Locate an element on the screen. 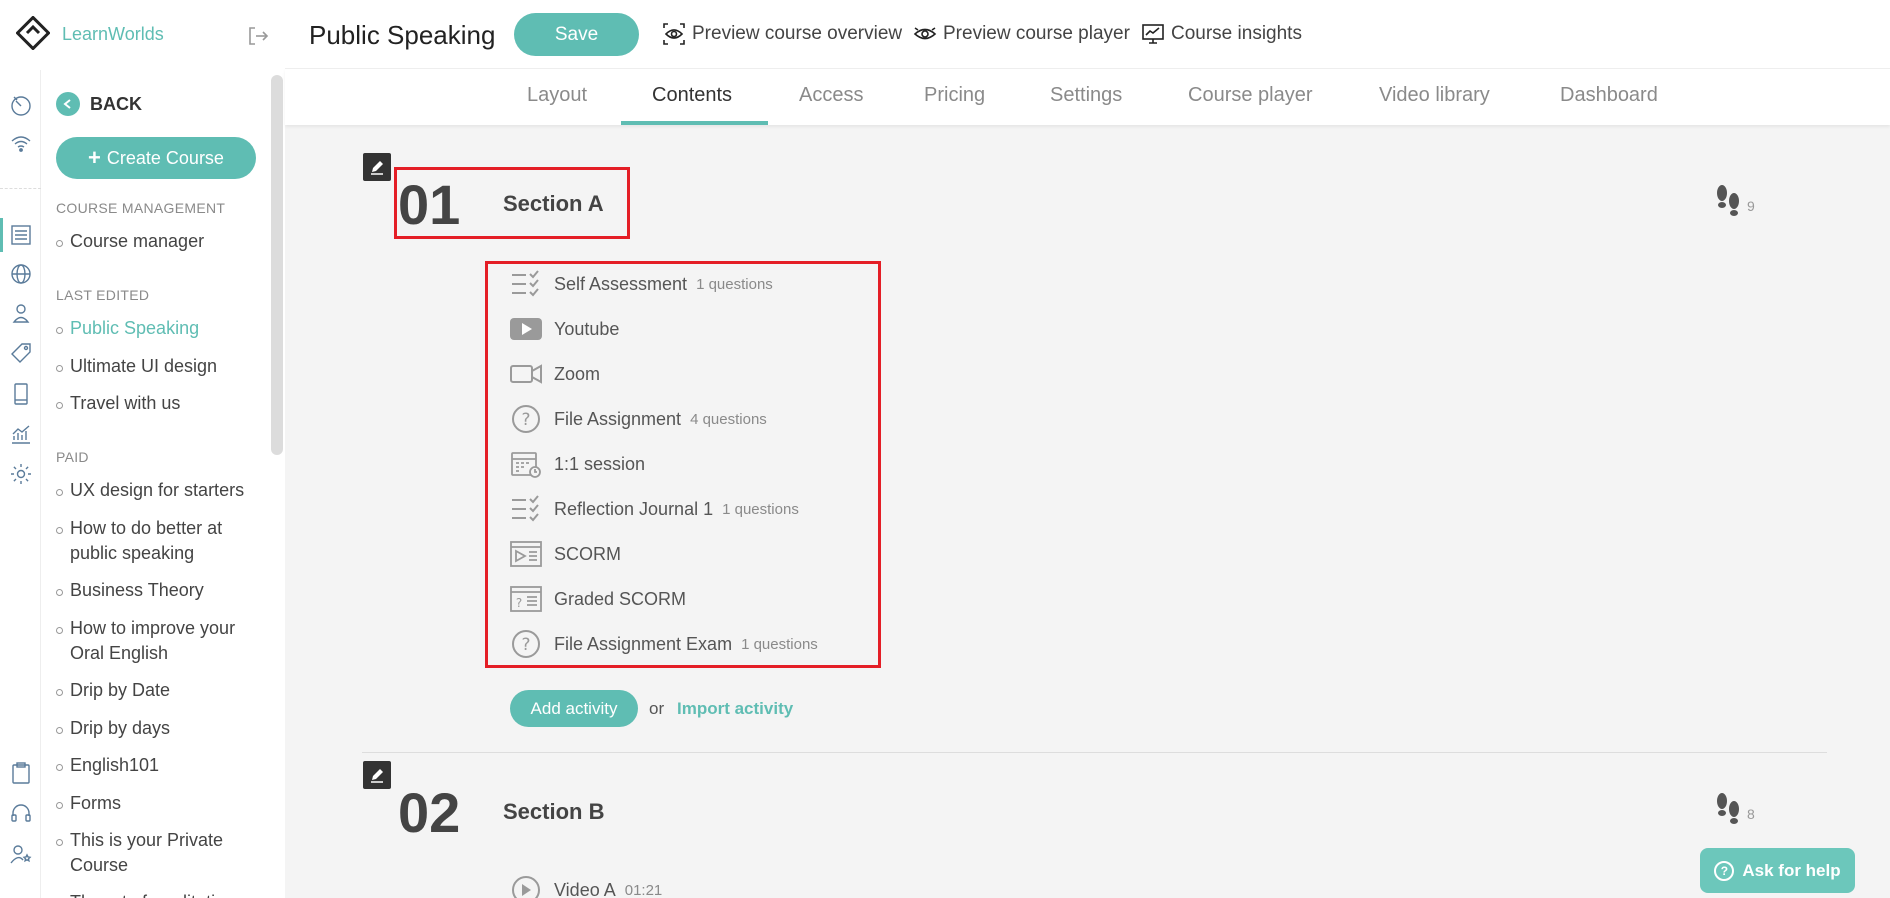 This screenshot has width=1890, height=898. sidebar-item-english101: English101 is located at coordinates (161, 765).